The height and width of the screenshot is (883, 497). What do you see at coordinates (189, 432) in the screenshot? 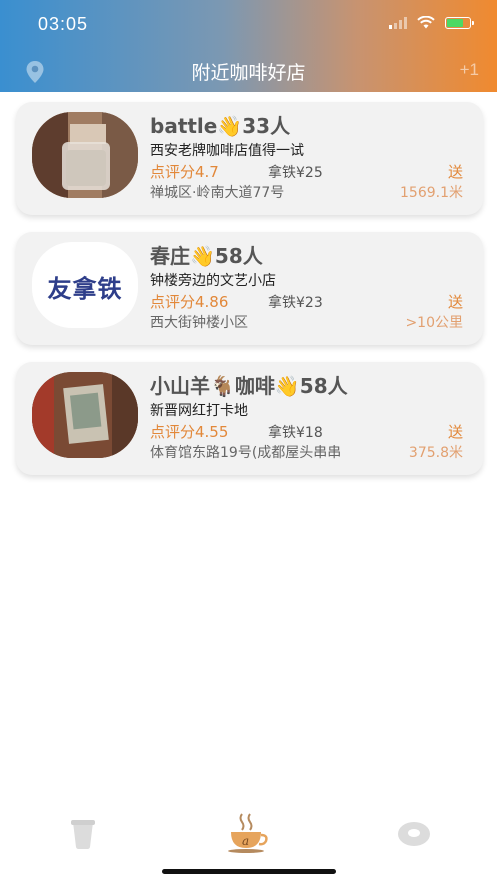
I see `shop-rating: 点评分4.55` at bounding box center [189, 432].